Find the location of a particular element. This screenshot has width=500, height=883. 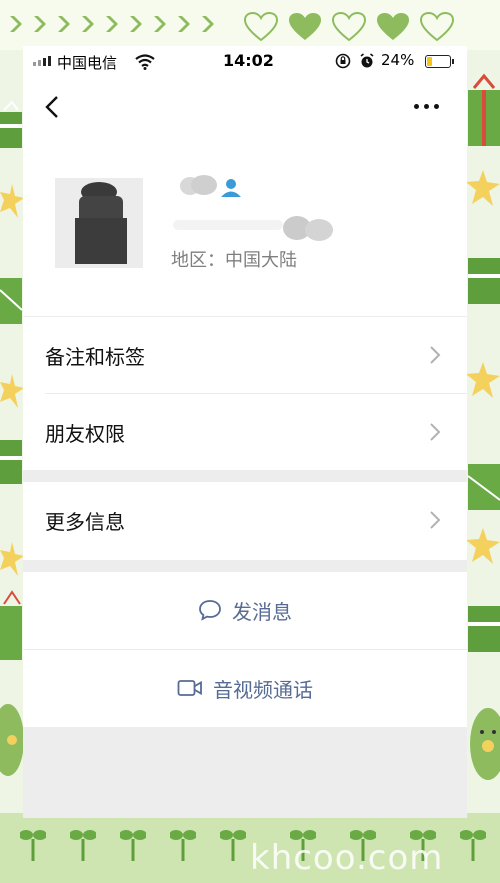

contact-person-icon is located at coordinates (231, 188).